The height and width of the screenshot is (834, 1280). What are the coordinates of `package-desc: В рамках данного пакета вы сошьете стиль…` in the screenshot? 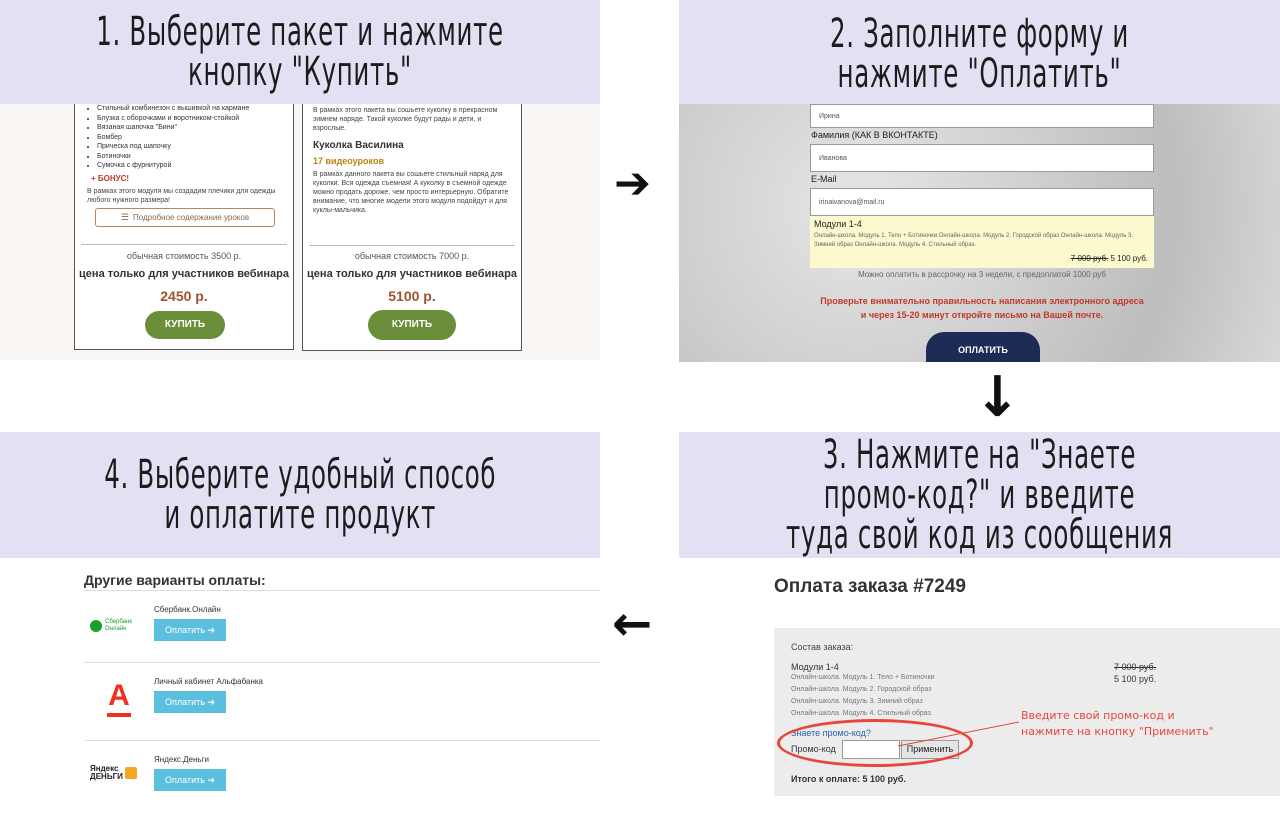 It's located at (411, 192).